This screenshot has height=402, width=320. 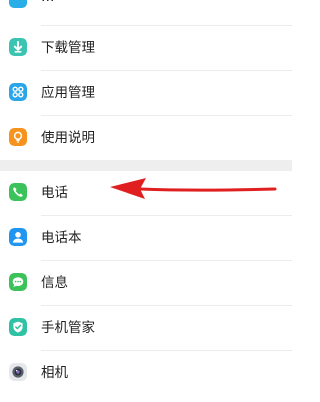 What do you see at coordinates (54, 283) in the screenshot?
I see `settings-item-label: 信息` at bounding box center [54, 283].